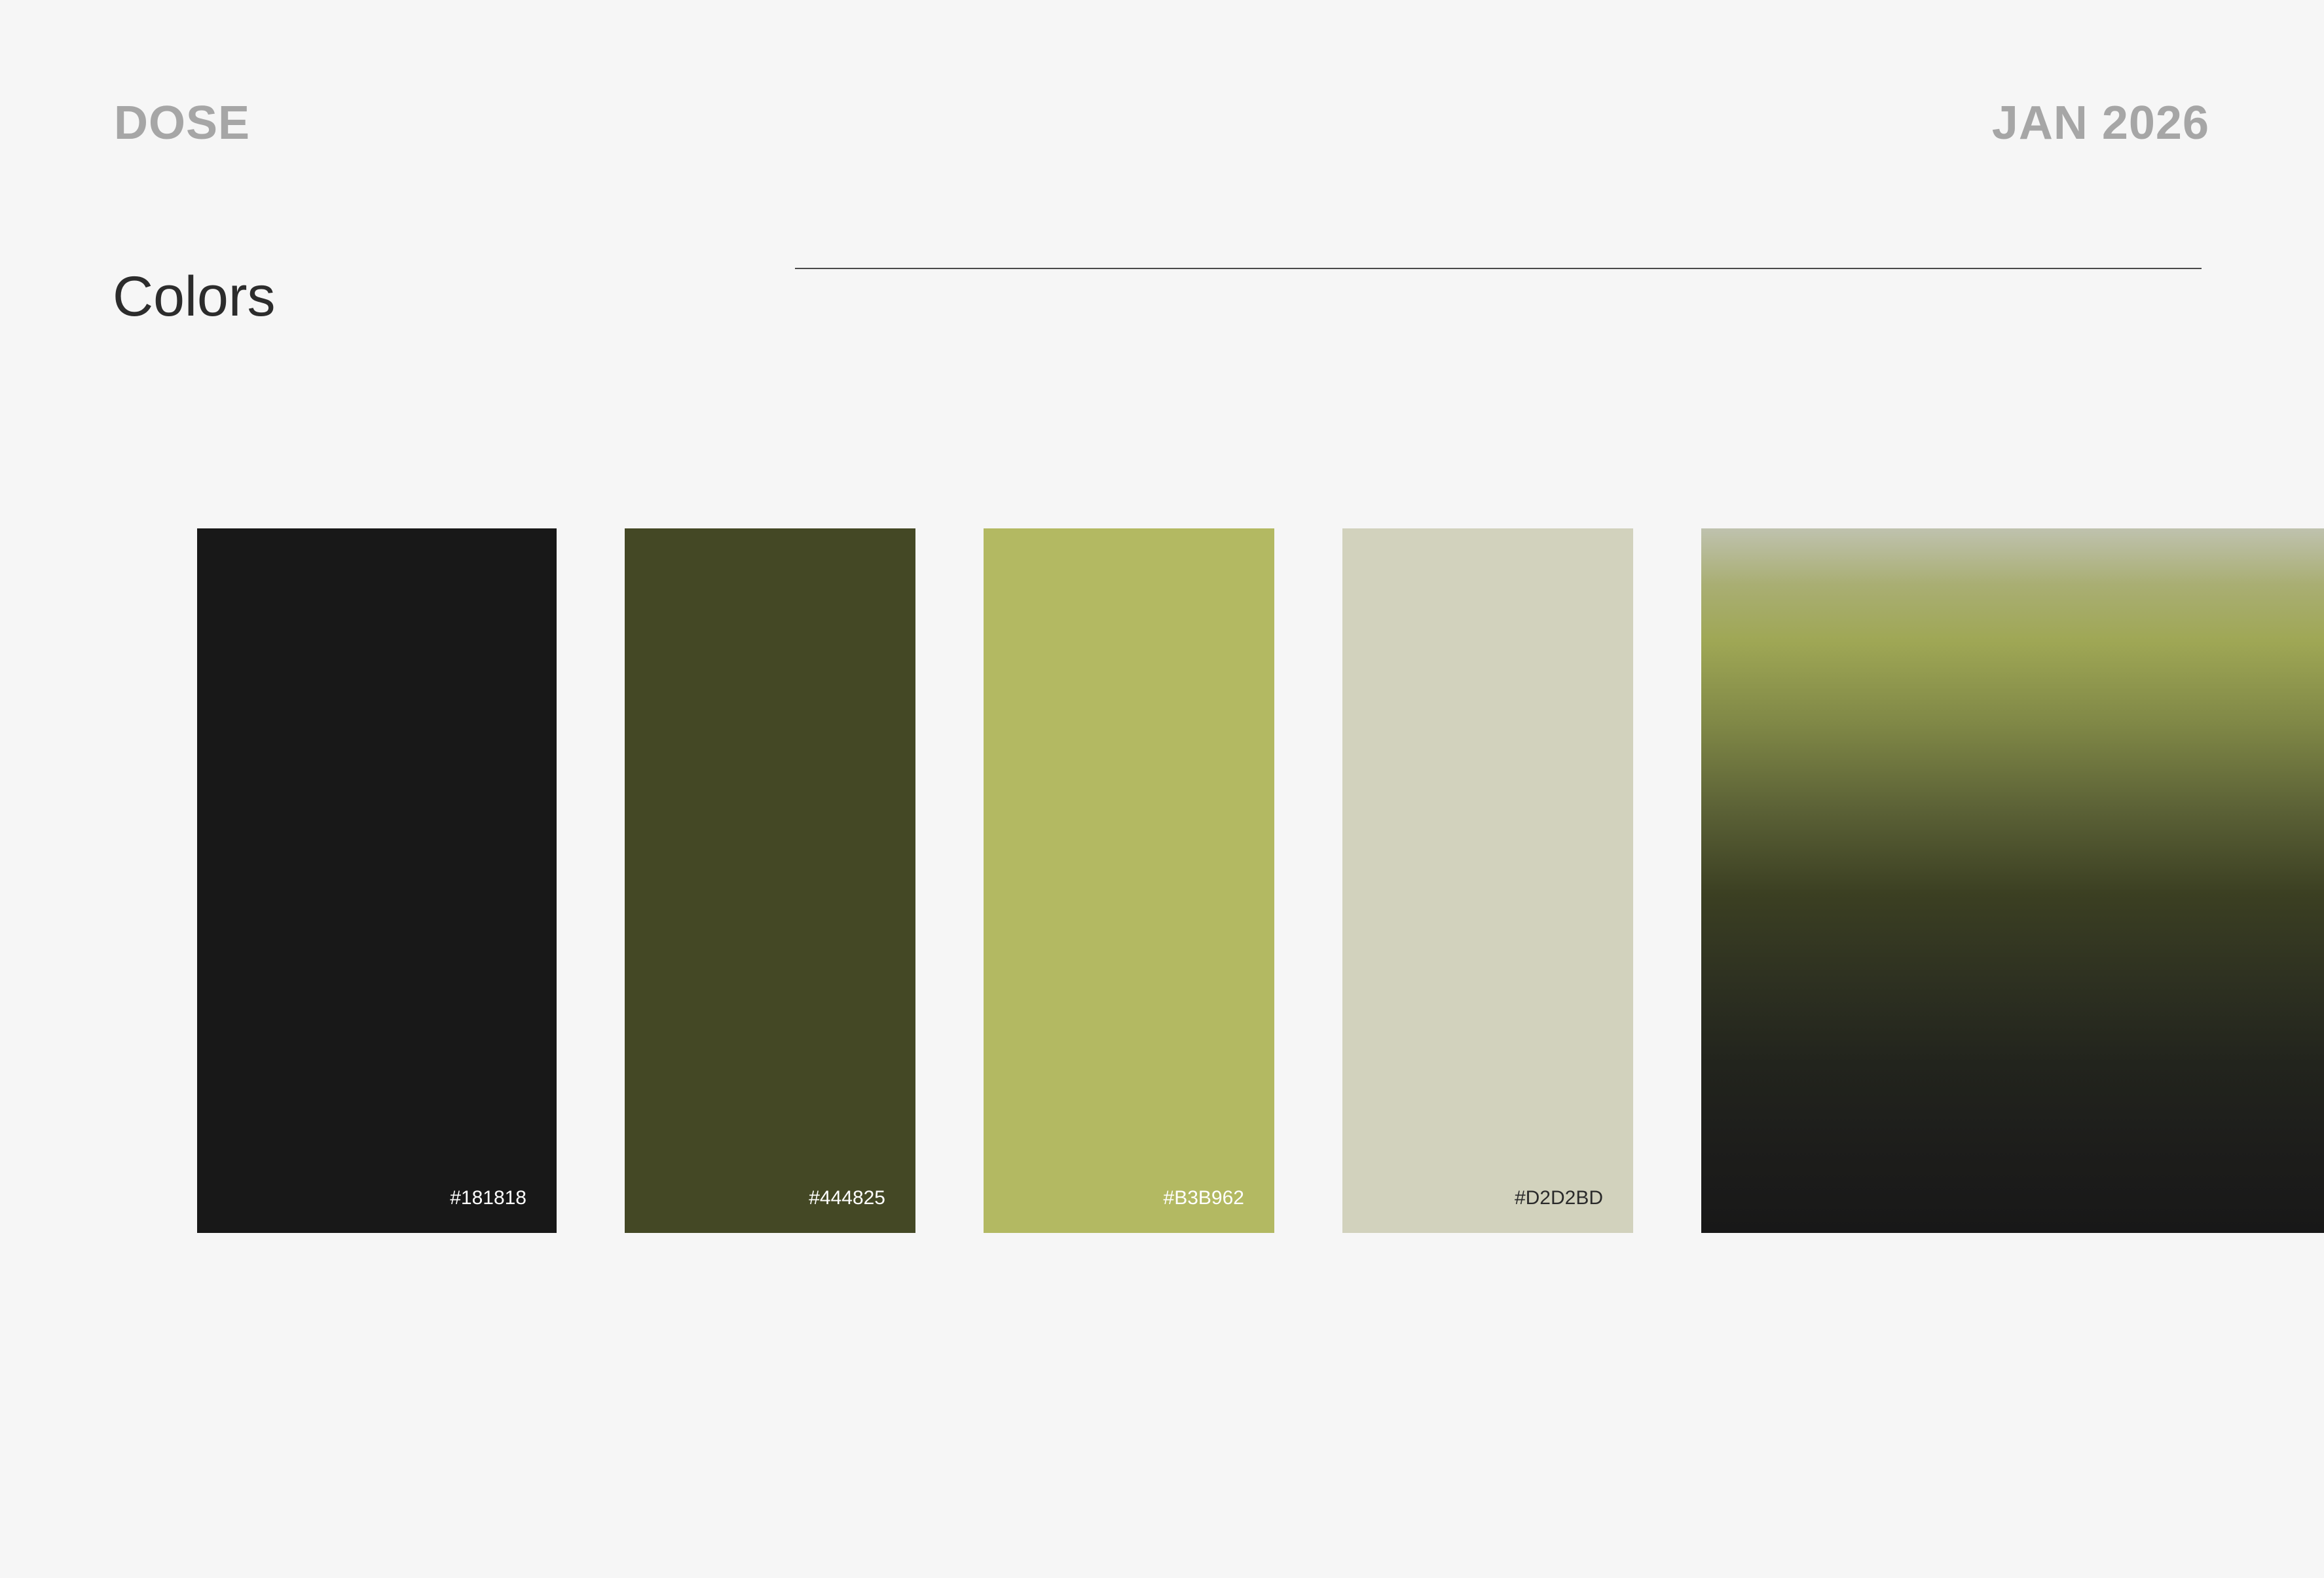  Describe the element at coordinates (1129, 880) in the screenshot. I see `color-swatch-3: #B3B962` at that location.